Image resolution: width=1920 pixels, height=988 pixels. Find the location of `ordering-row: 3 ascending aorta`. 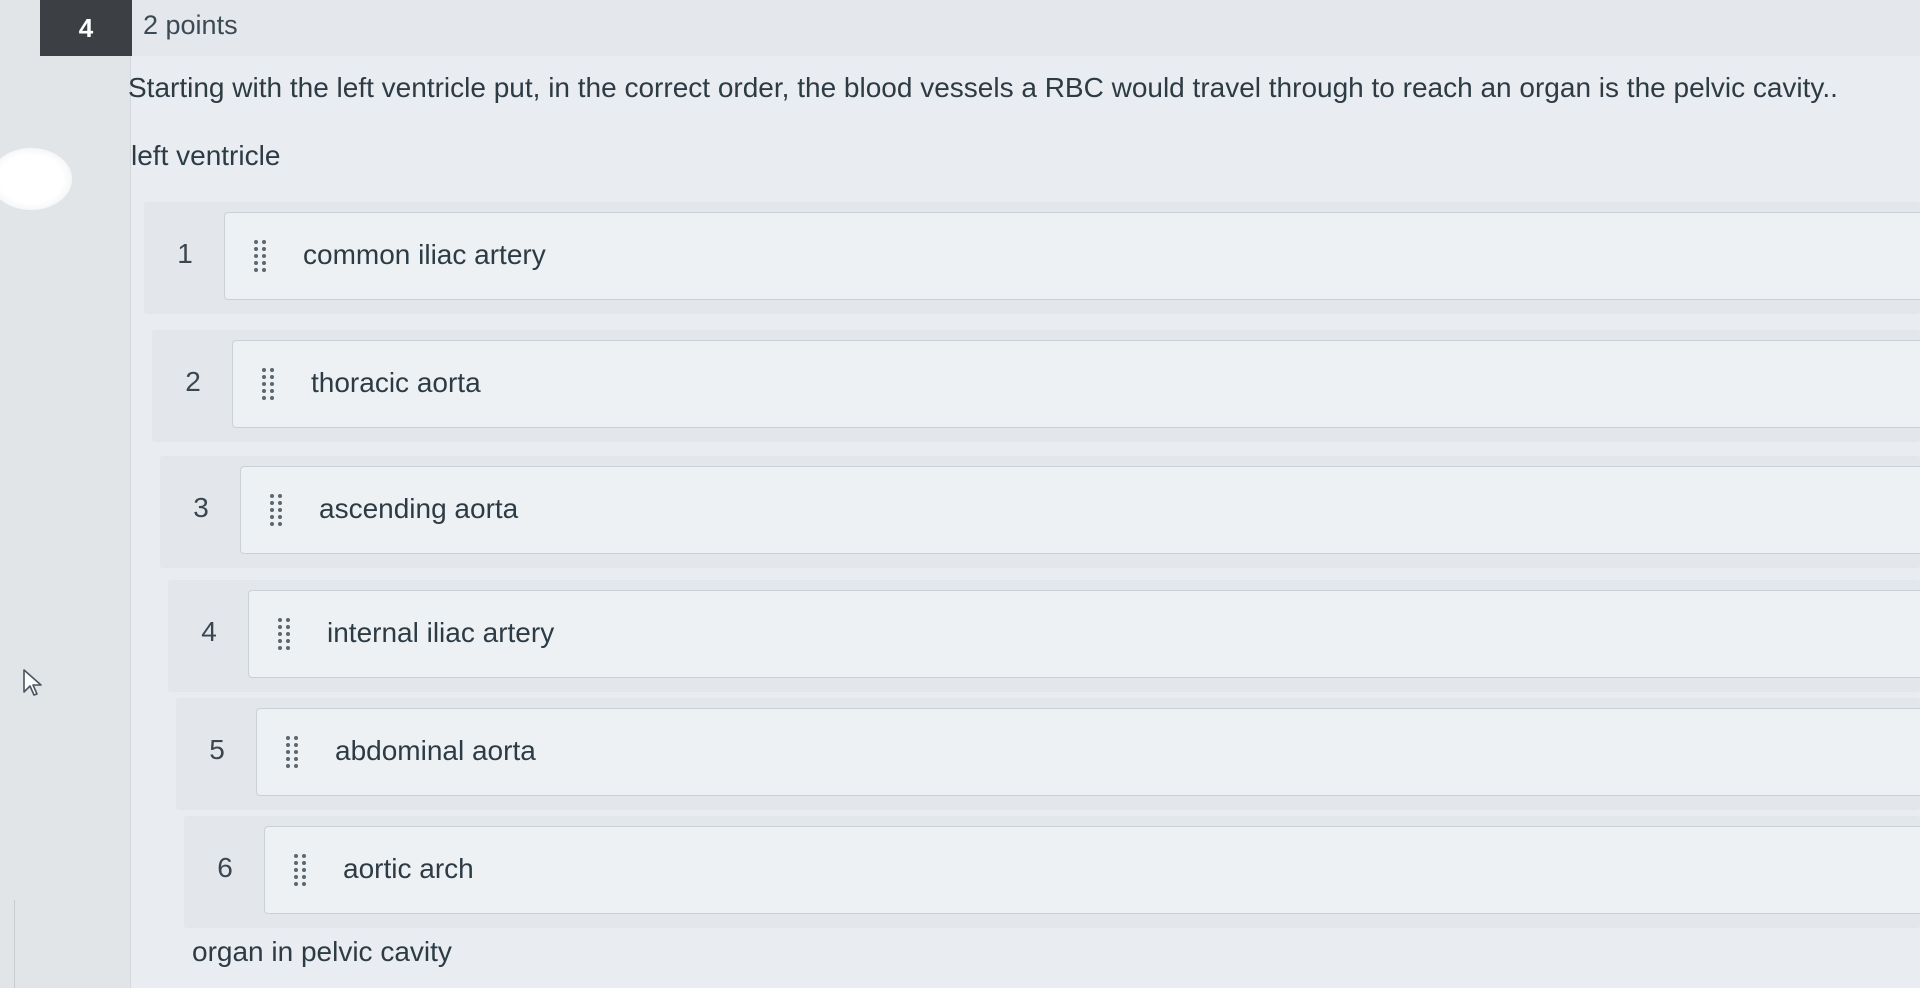

ordering-row: 3 ascending aorta is located at coordinates (1040, 512).